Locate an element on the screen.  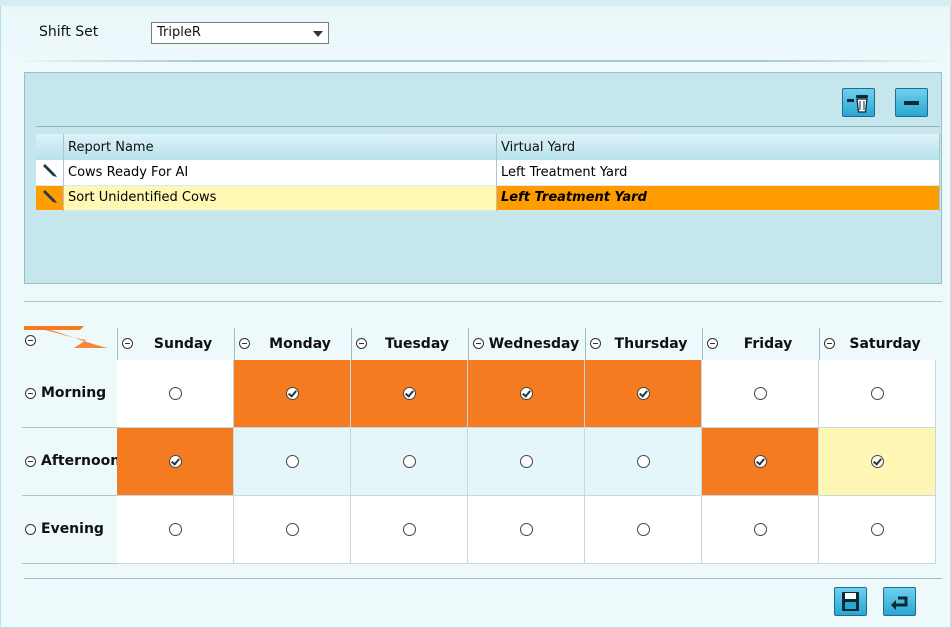
toggle-all-icon is located at coordinates (30, 340).